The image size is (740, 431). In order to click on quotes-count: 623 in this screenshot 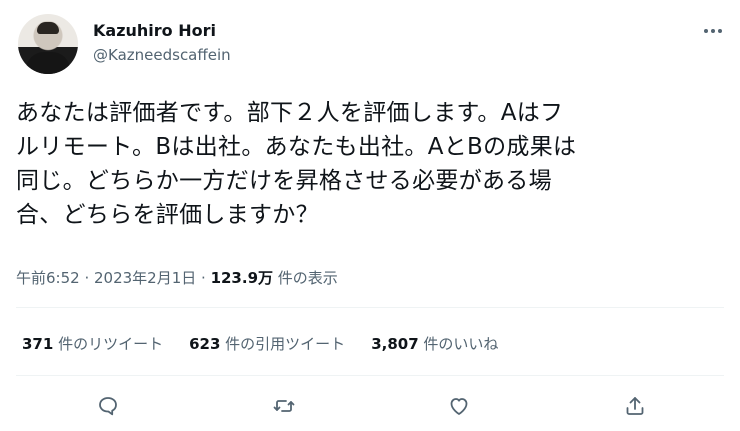, I will do `click(205, 344)`.